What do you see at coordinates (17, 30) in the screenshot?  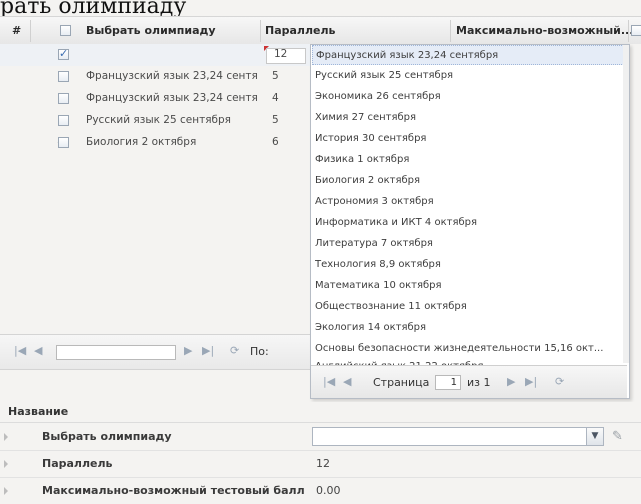 I see `column-header-num: #` at bounding box center [17, 30].